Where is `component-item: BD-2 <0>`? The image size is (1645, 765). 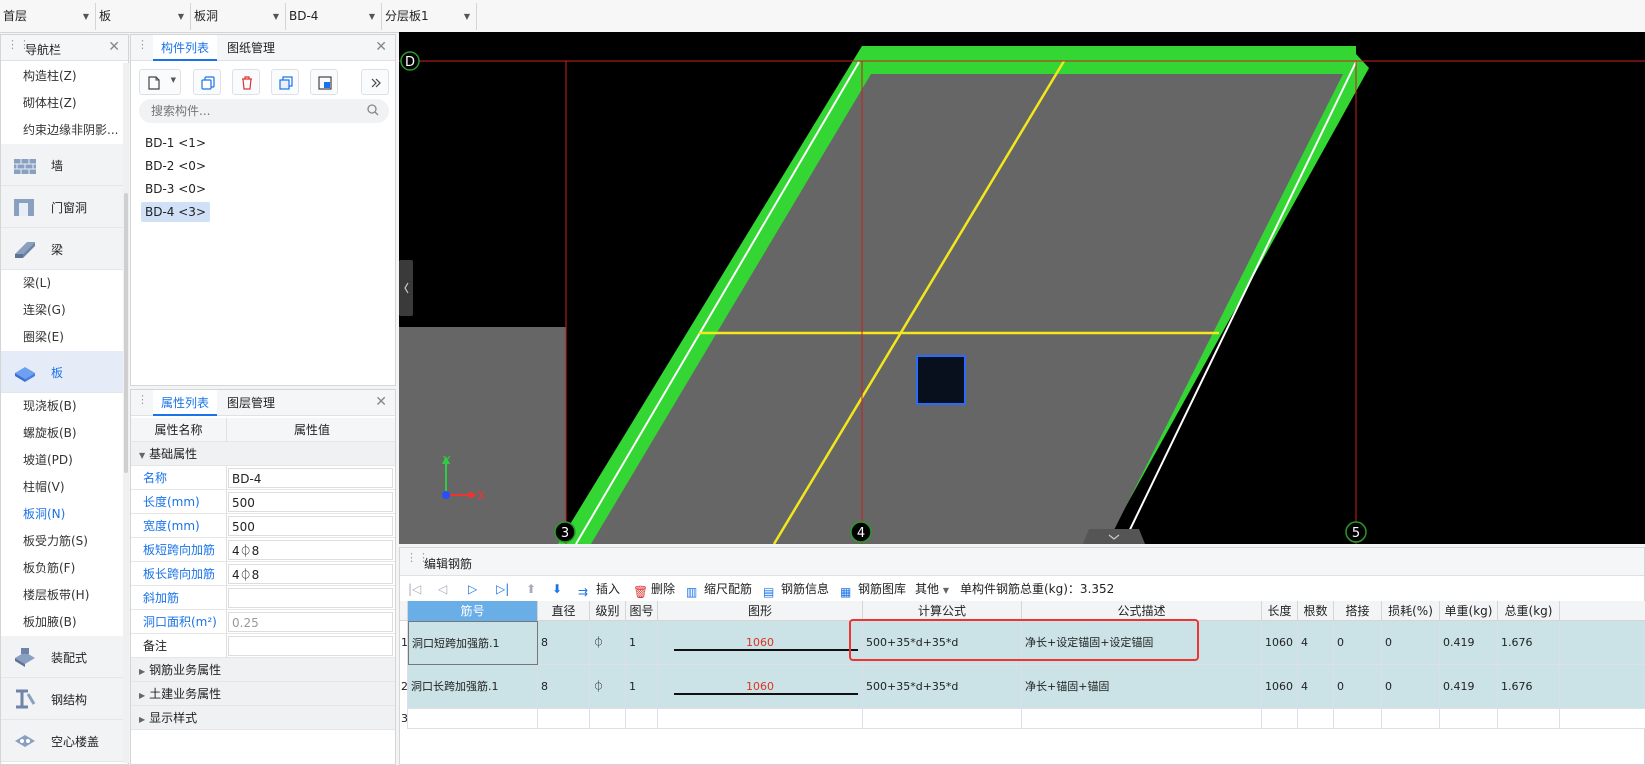 component-item: BD-2 <0> is located at coordinates (175, 166).